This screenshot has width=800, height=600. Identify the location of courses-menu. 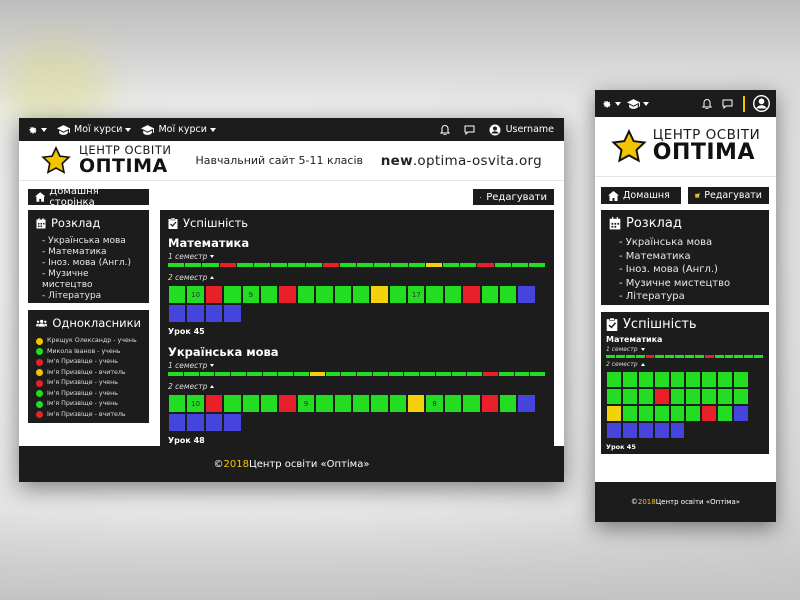
(638, 103).